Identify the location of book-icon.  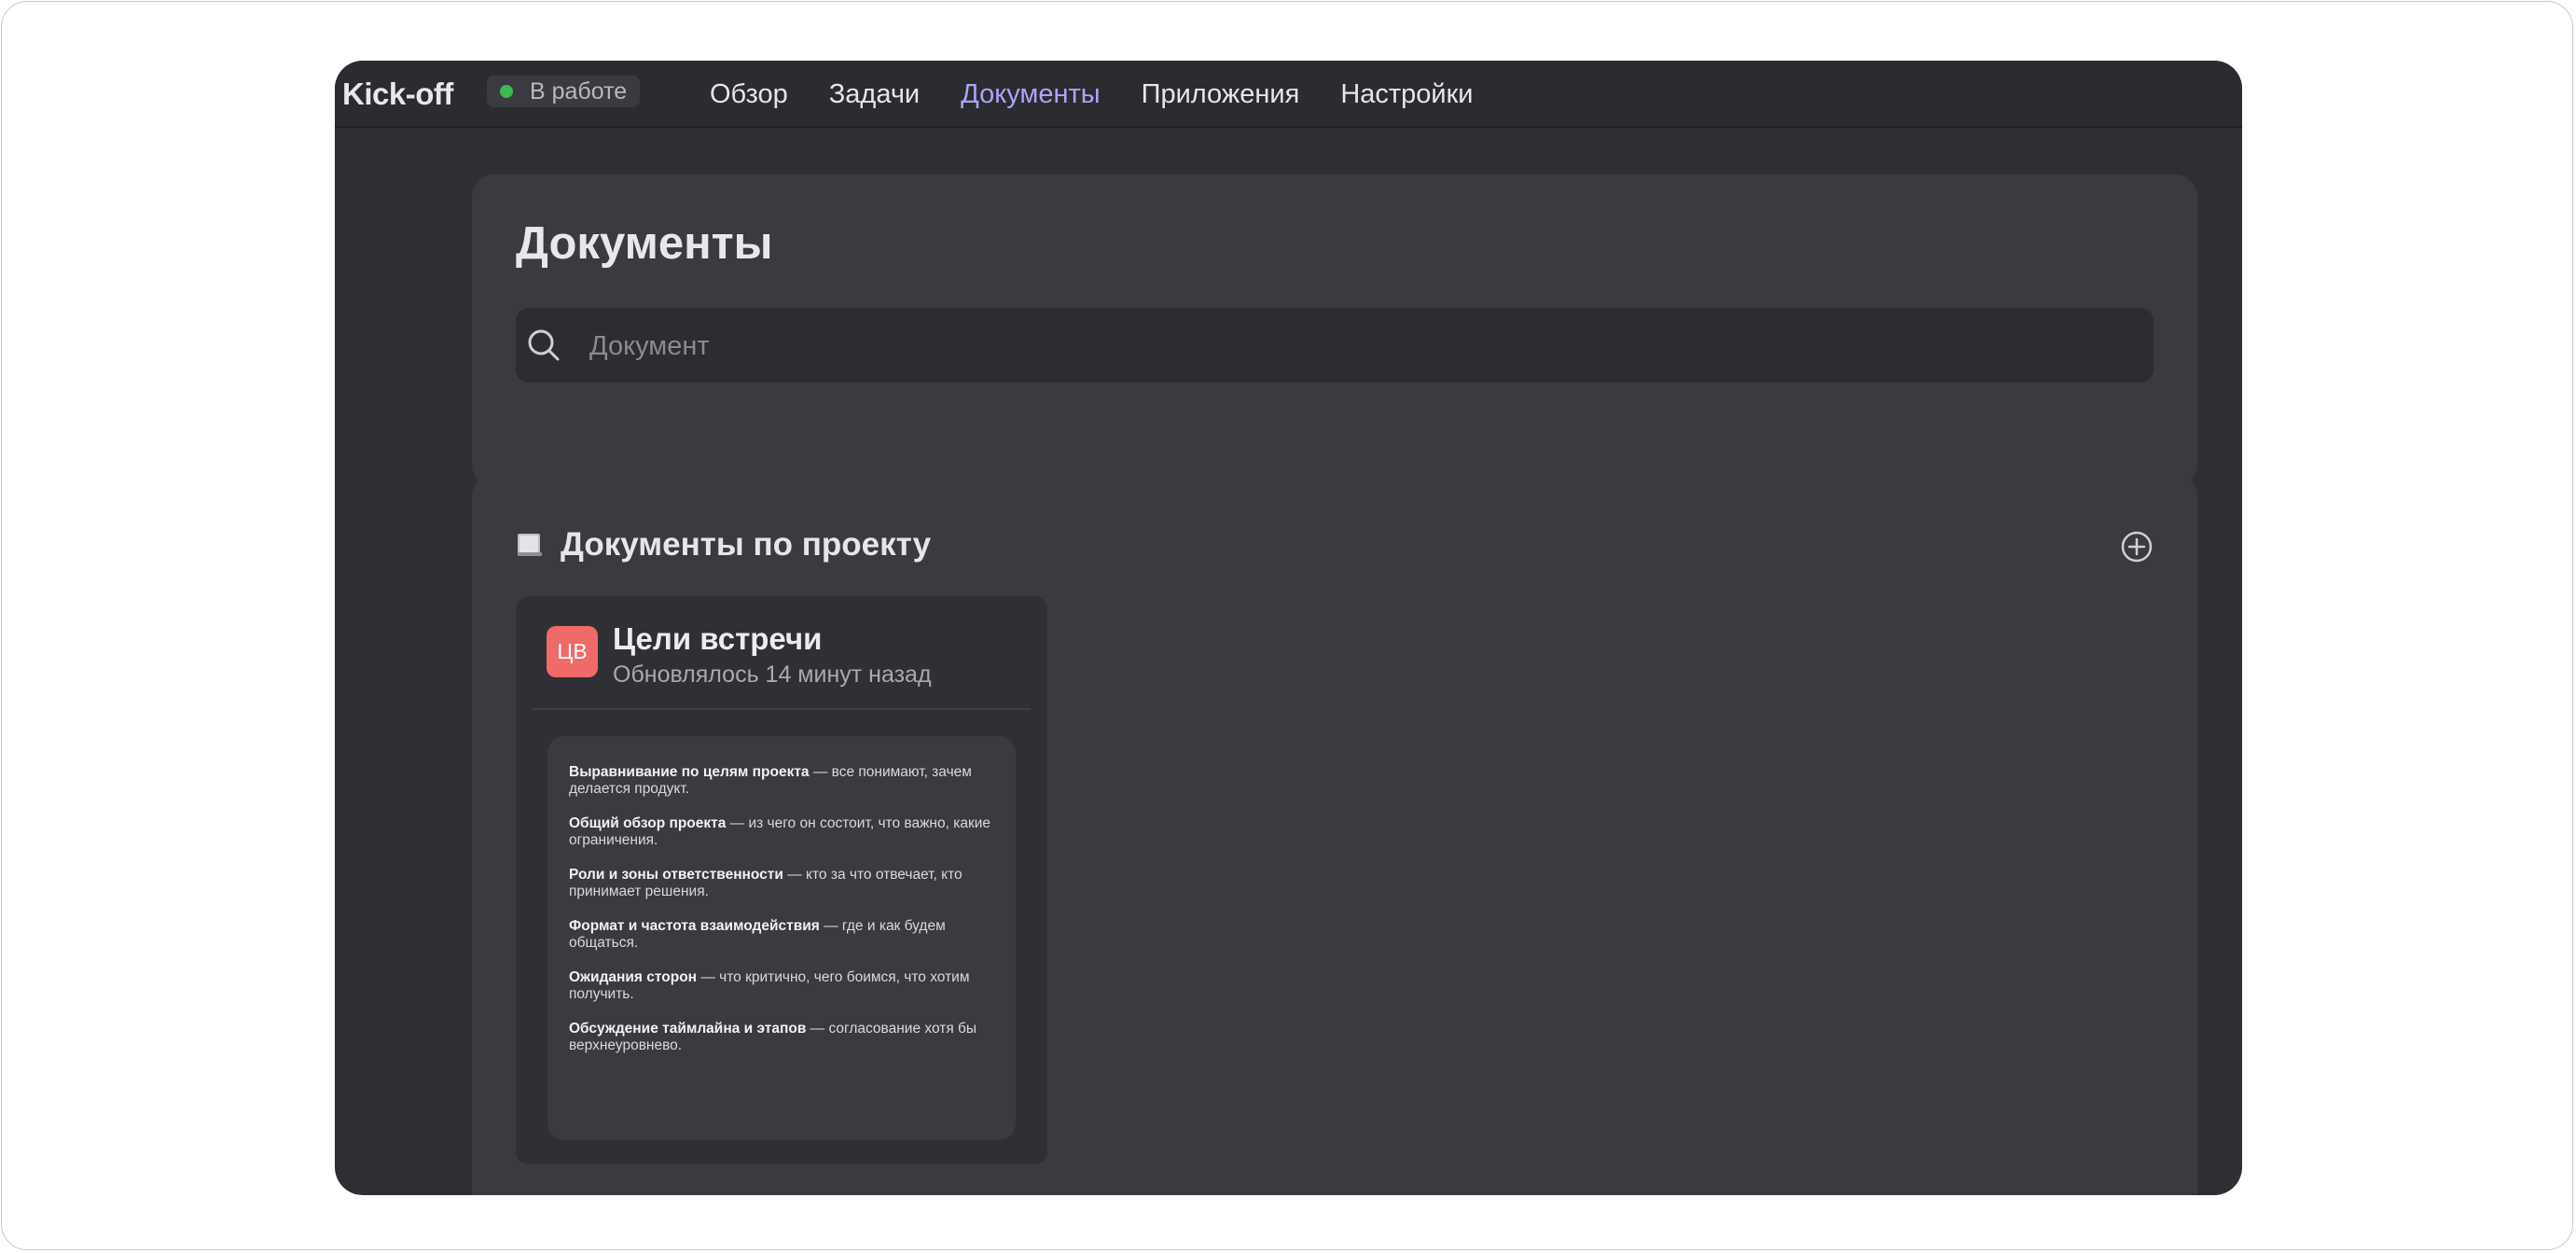
(530, 545).